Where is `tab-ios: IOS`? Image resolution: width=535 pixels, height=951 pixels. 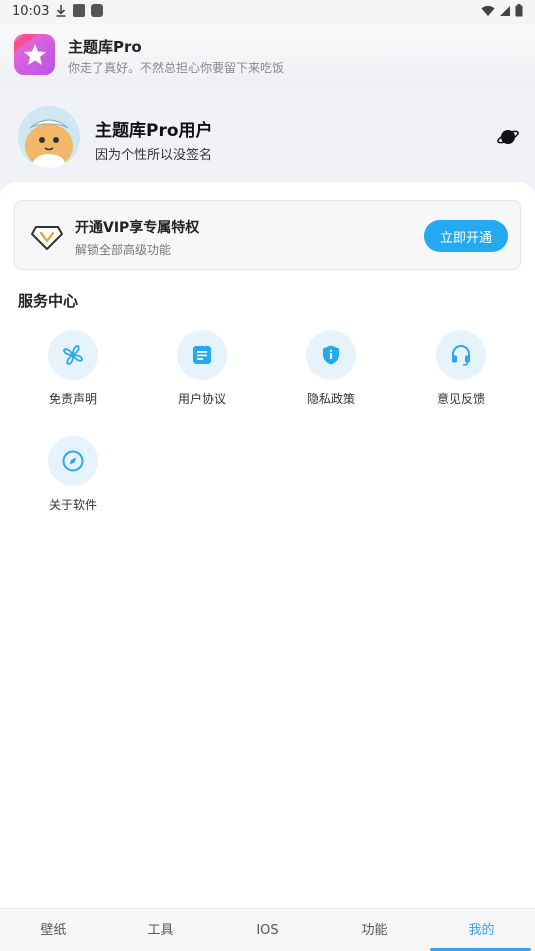
tab-ios: IOS is located at coordinates (267, 930).